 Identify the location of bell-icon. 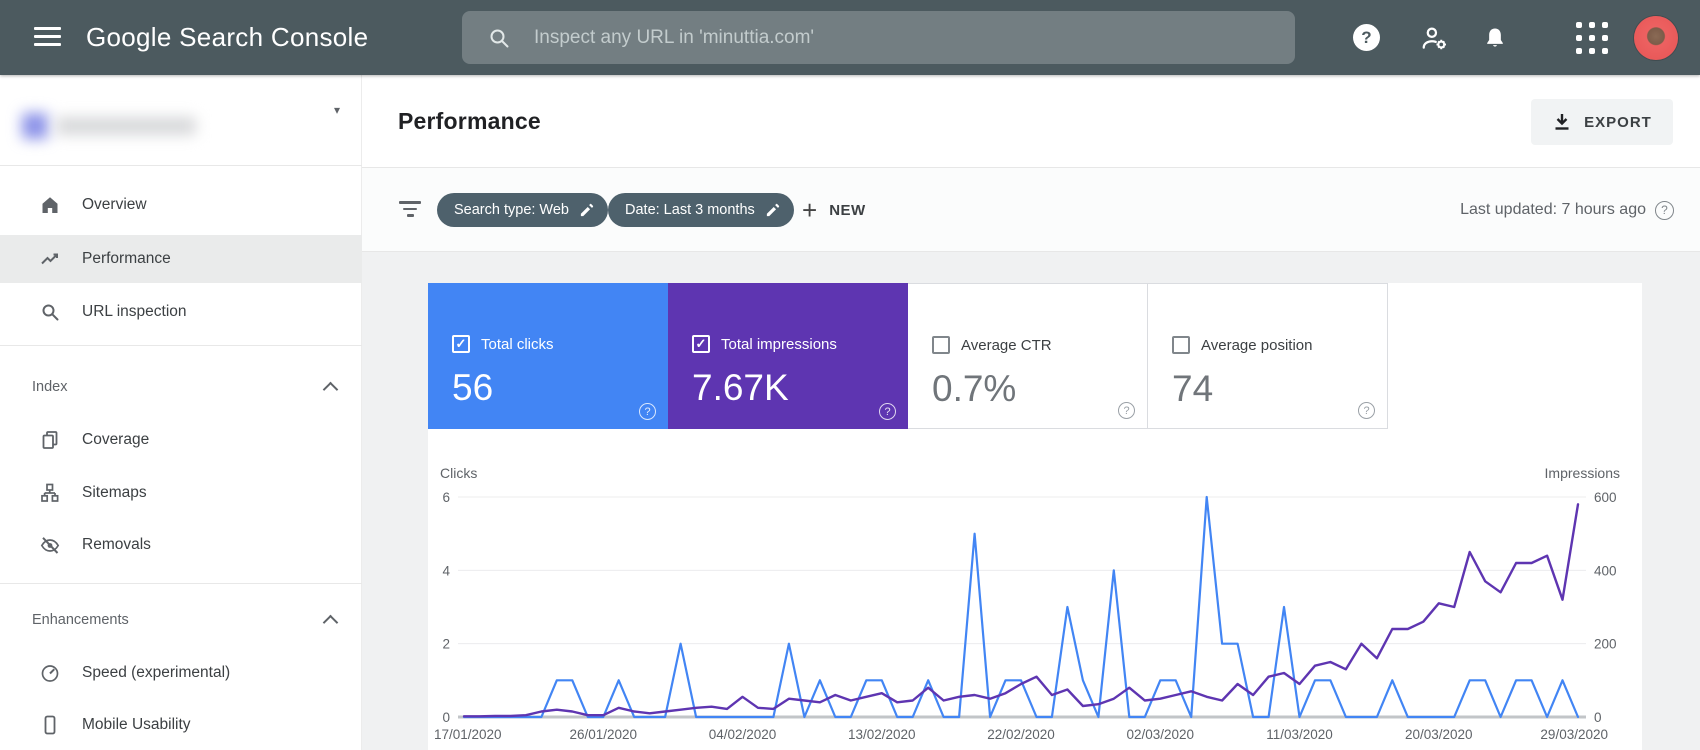
(1495, 37).